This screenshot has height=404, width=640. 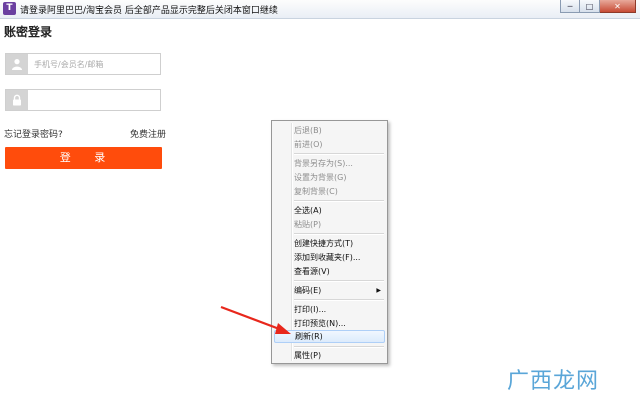 What do you see at coordinates (255, 319) in the screenshot?
I see `annotation-arrow-icon` at bounding box center [255, 319].